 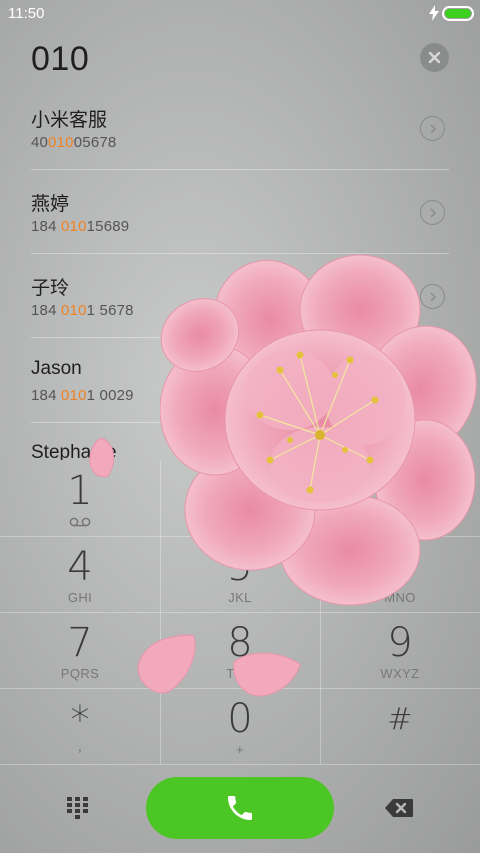 What do you see at coordinates (400, 719) in the screenshot?
I see `key-digit: #` at bounding box center [400, 719].